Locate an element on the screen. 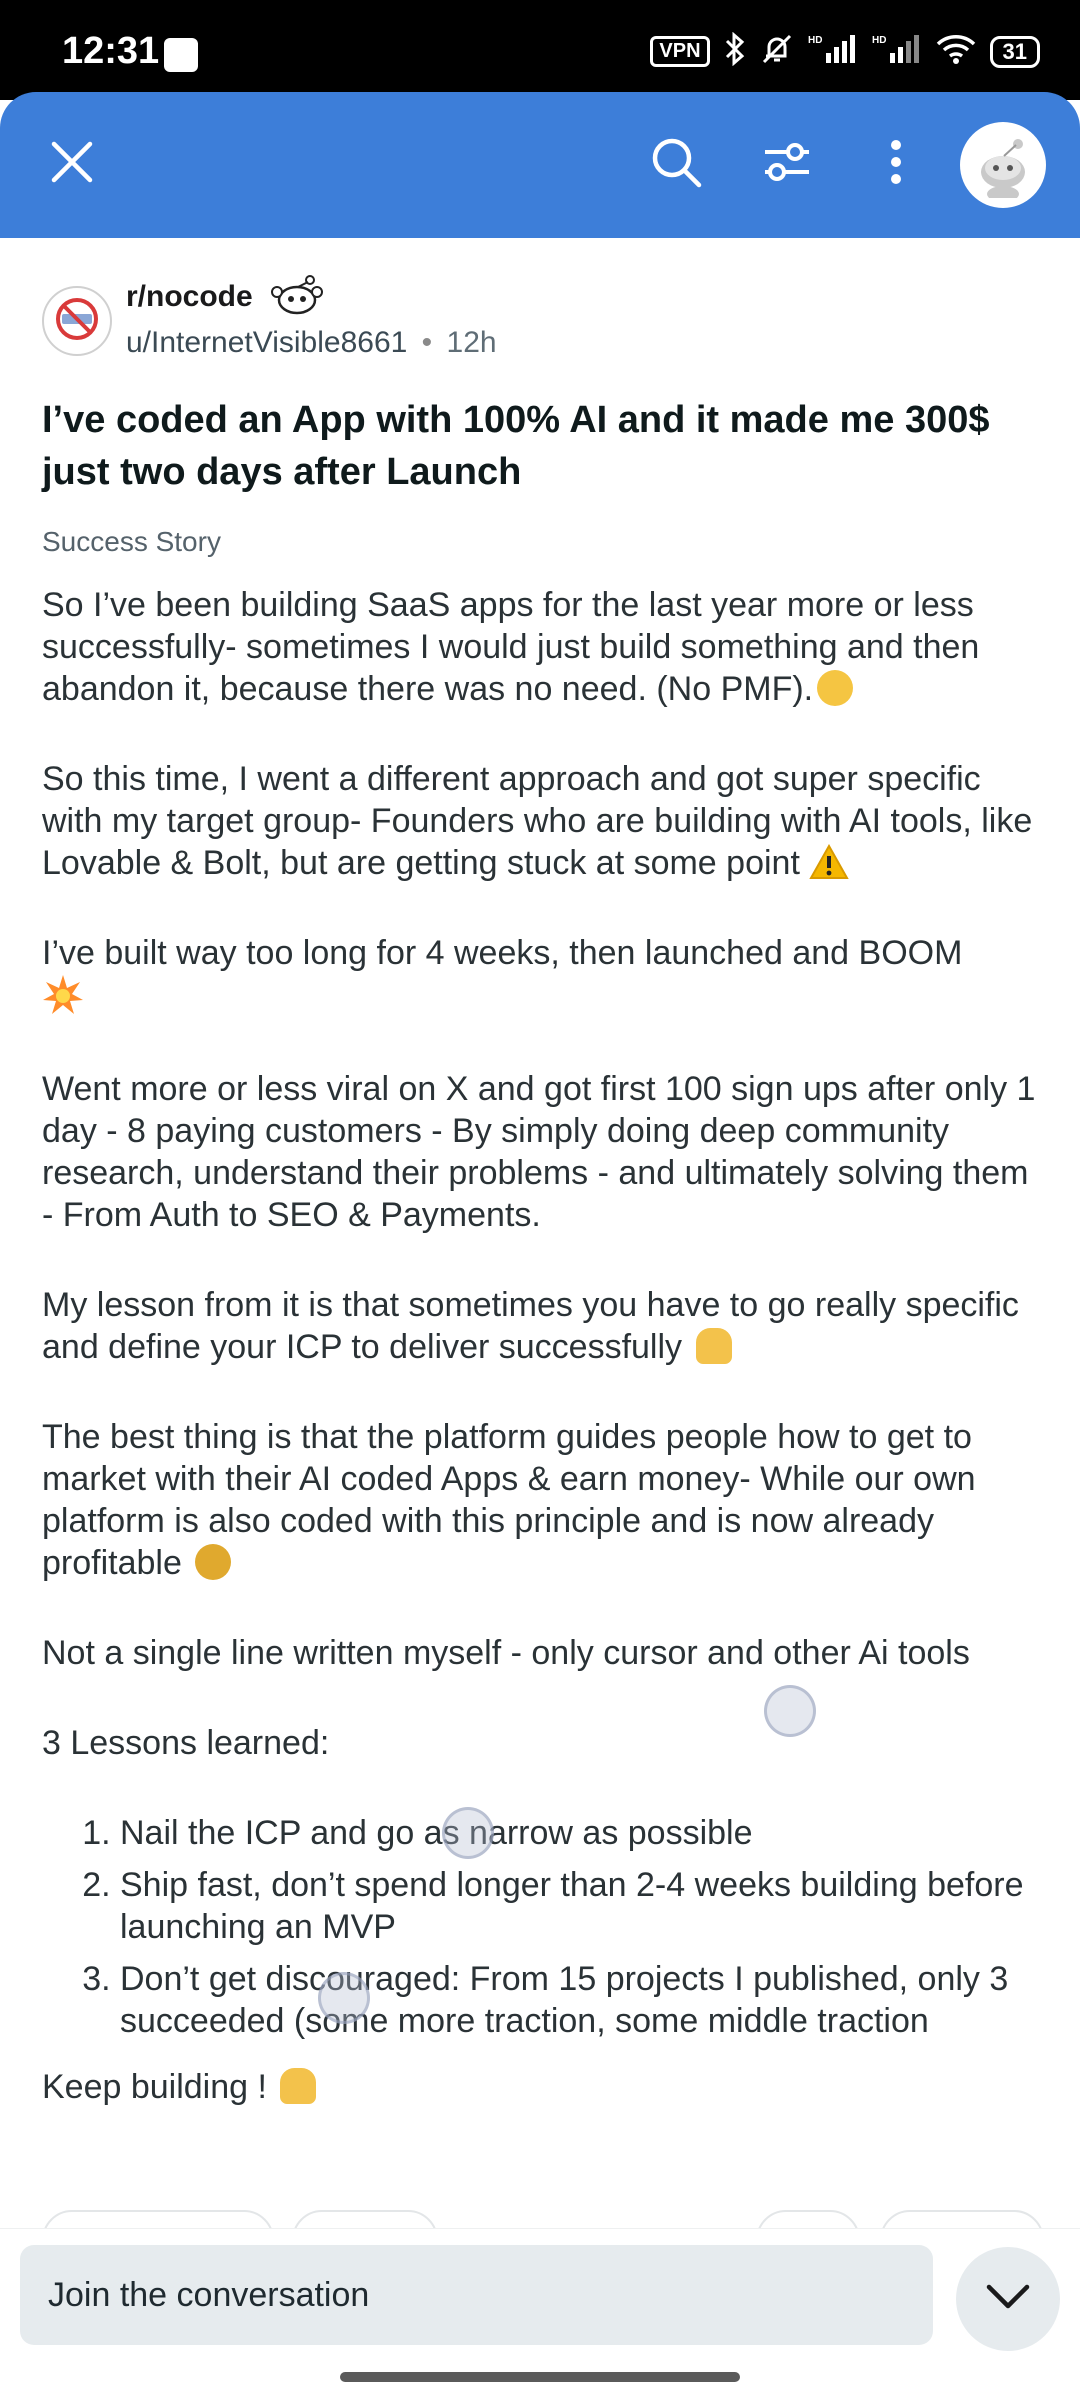  snoo-avatar-icon is located at coordinates (1003, 165).